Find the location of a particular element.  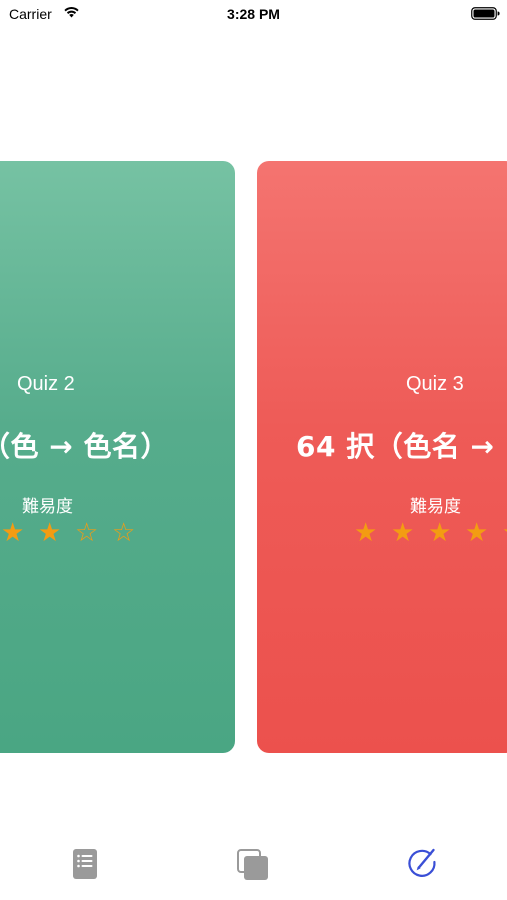

quiz-edit-icon is located at coordinates (422, 862).